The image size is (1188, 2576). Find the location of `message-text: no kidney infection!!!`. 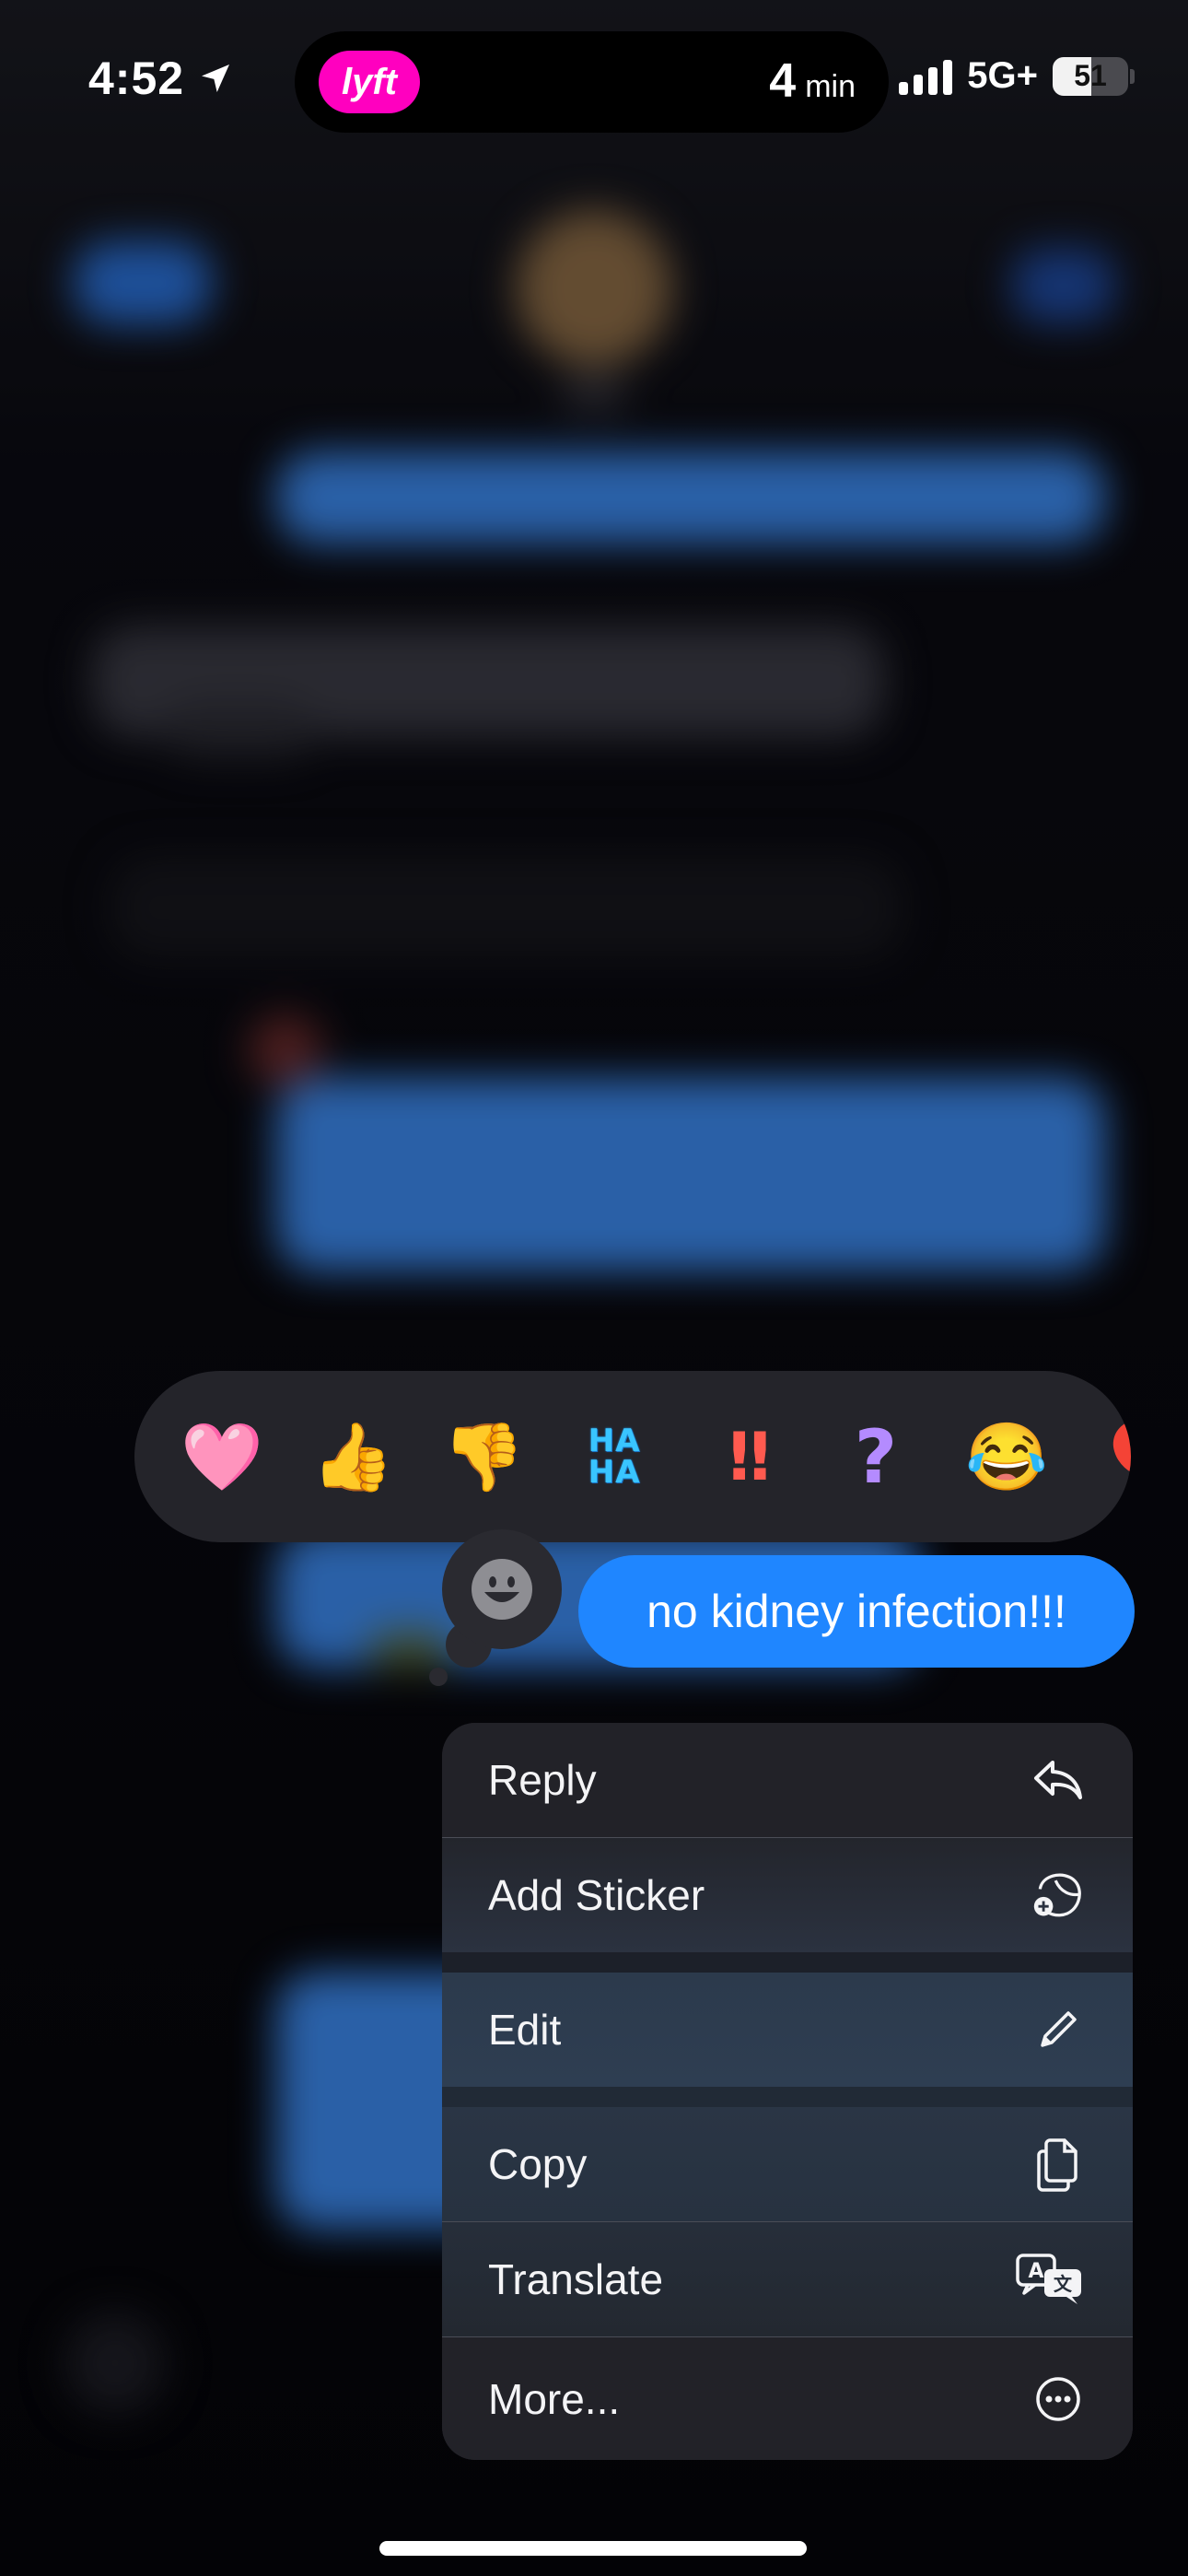

message-text: no kidney infection!!! is located at coordinates (856, 1611).